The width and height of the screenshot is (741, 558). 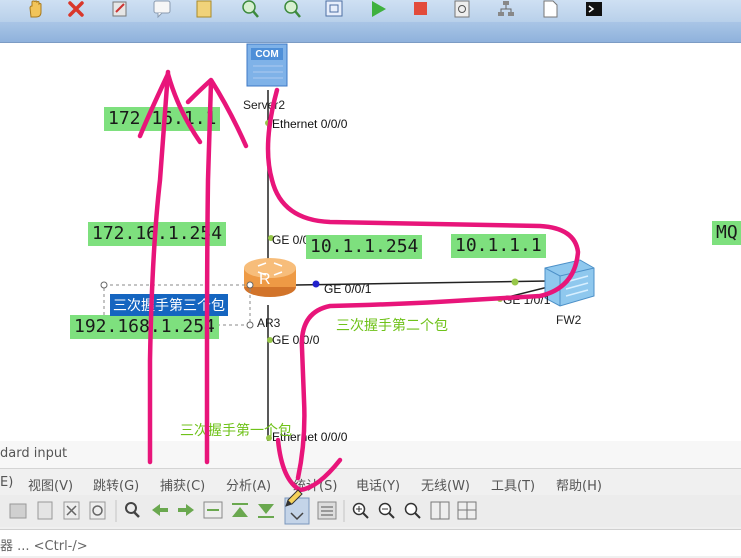 What do you see at coordinates (569, 320) in the screenshot?
I see `device-name-fw2: FW2` at bounding box center [569, 320].